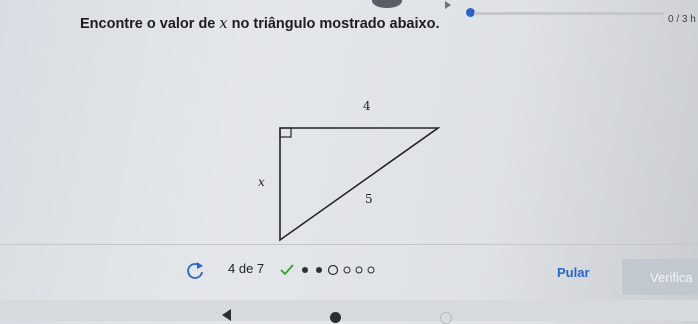 The height and width of the screenshot is (324, 698). What do you see at coordinates (573, 272) in the screenshot?
I see `skip-button: Pular` at bounding box center [573, 272].